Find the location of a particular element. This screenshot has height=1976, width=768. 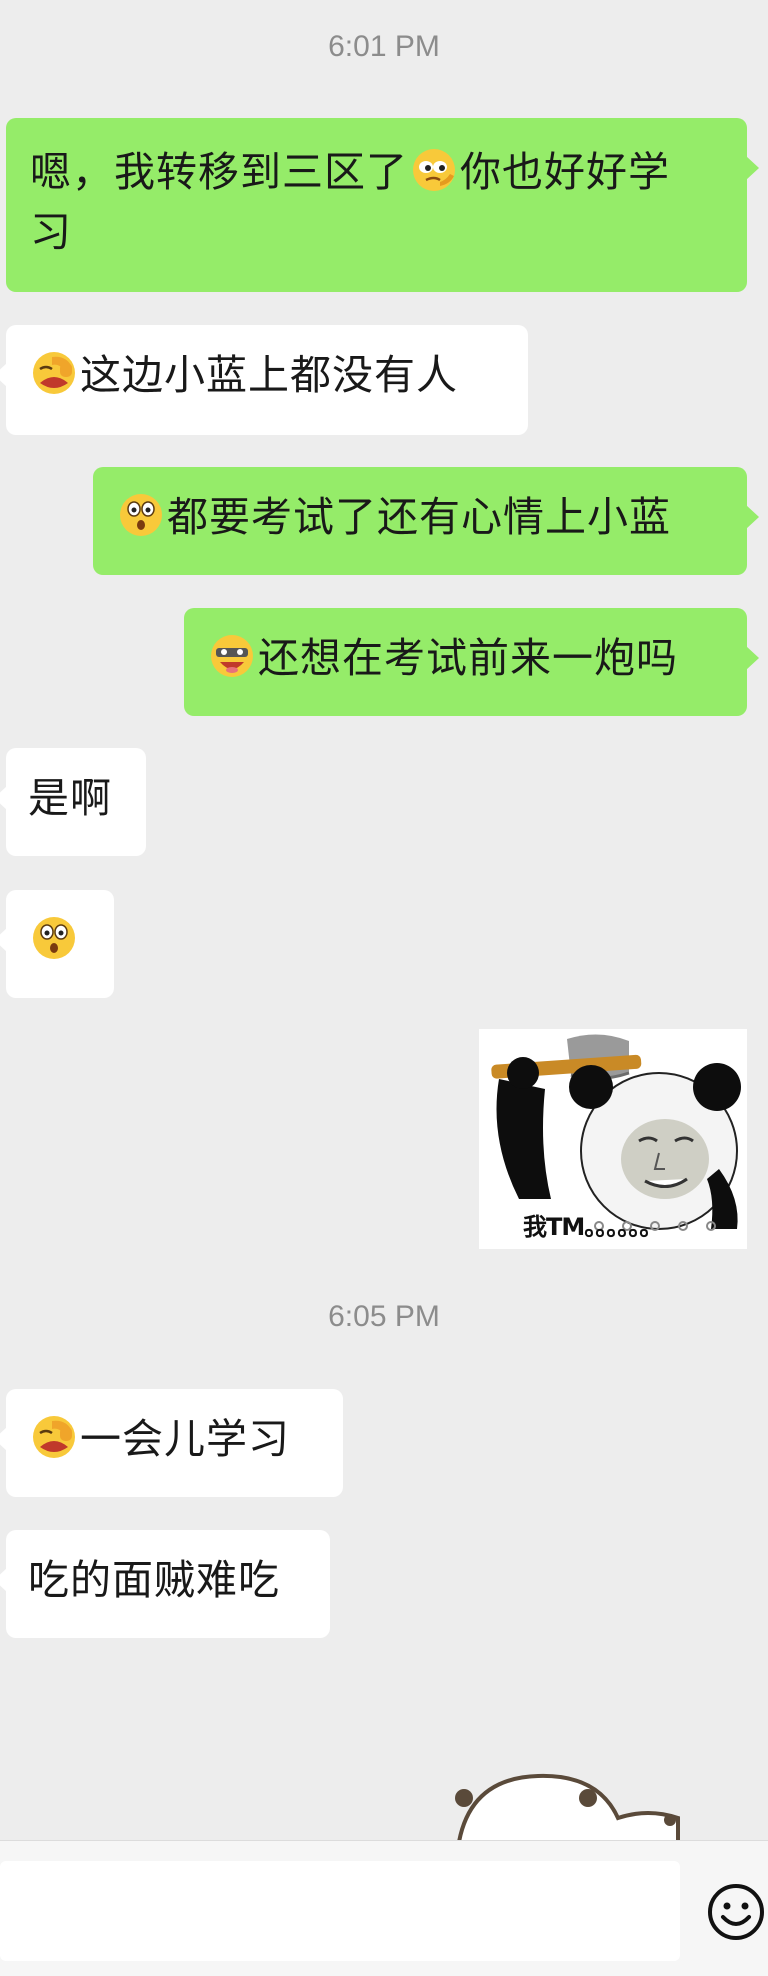

message-text: 吃的面贼难吃 is located at coordinates (154, 1580).